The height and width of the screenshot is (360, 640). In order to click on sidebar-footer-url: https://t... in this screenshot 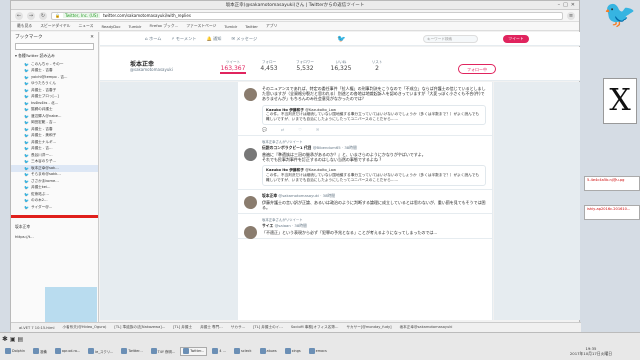, I will do `click(54, 236)`.